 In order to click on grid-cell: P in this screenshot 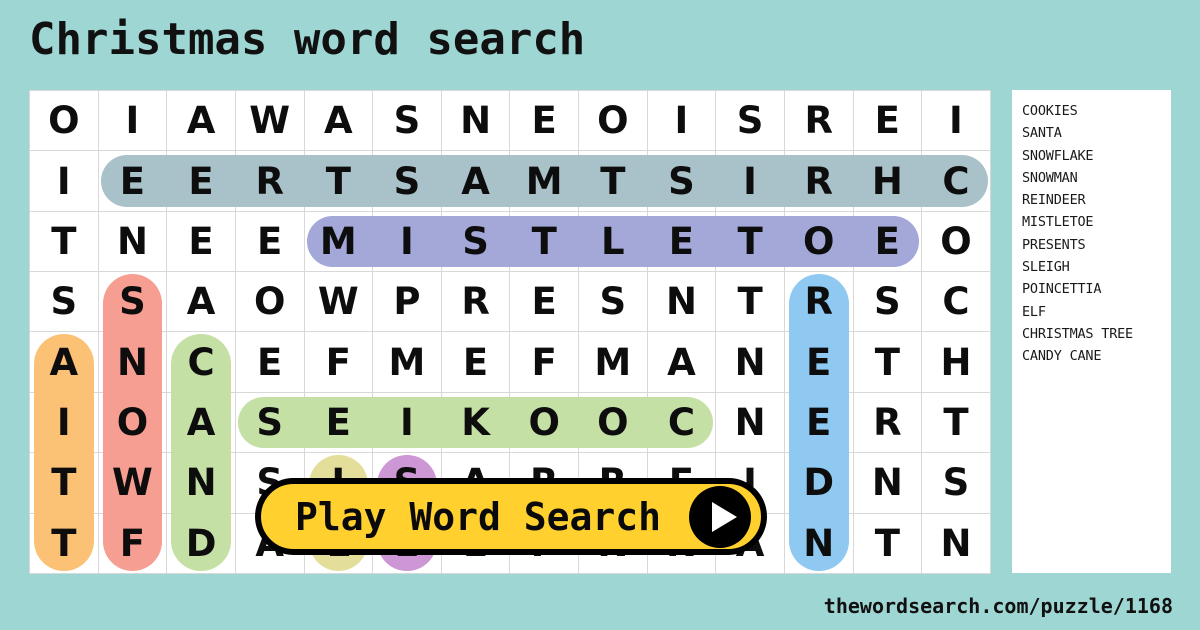, I will do `click(407, 302)`.